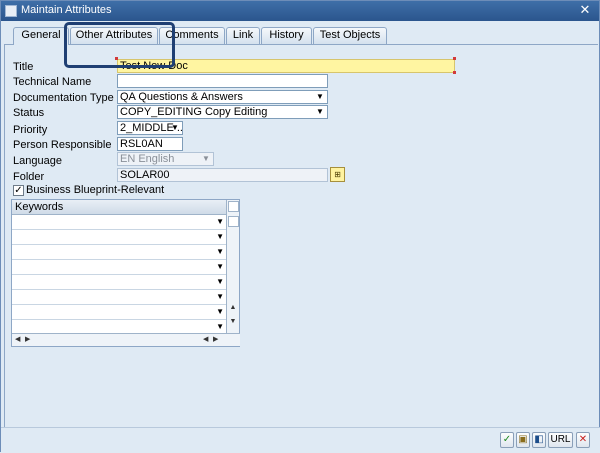 This screenshot has width=600, height=453. I want to click on title-label: Title, so click(23, 67).